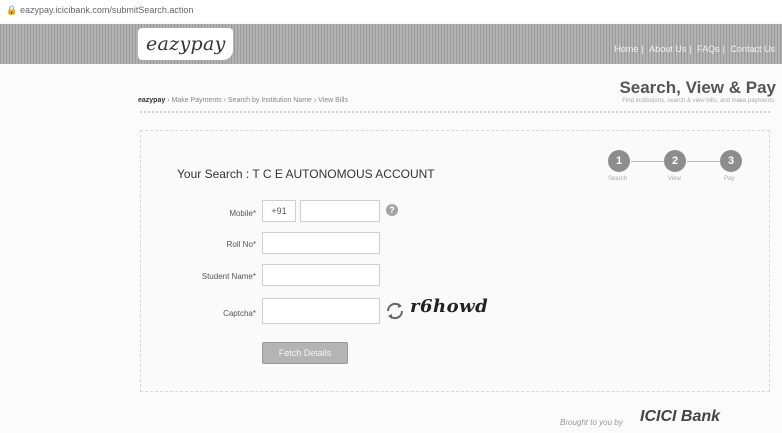  What do you see at coordinates (674, 179) in the screenshot?
I see `step-2-label: View` at bounding box center [674, 179].